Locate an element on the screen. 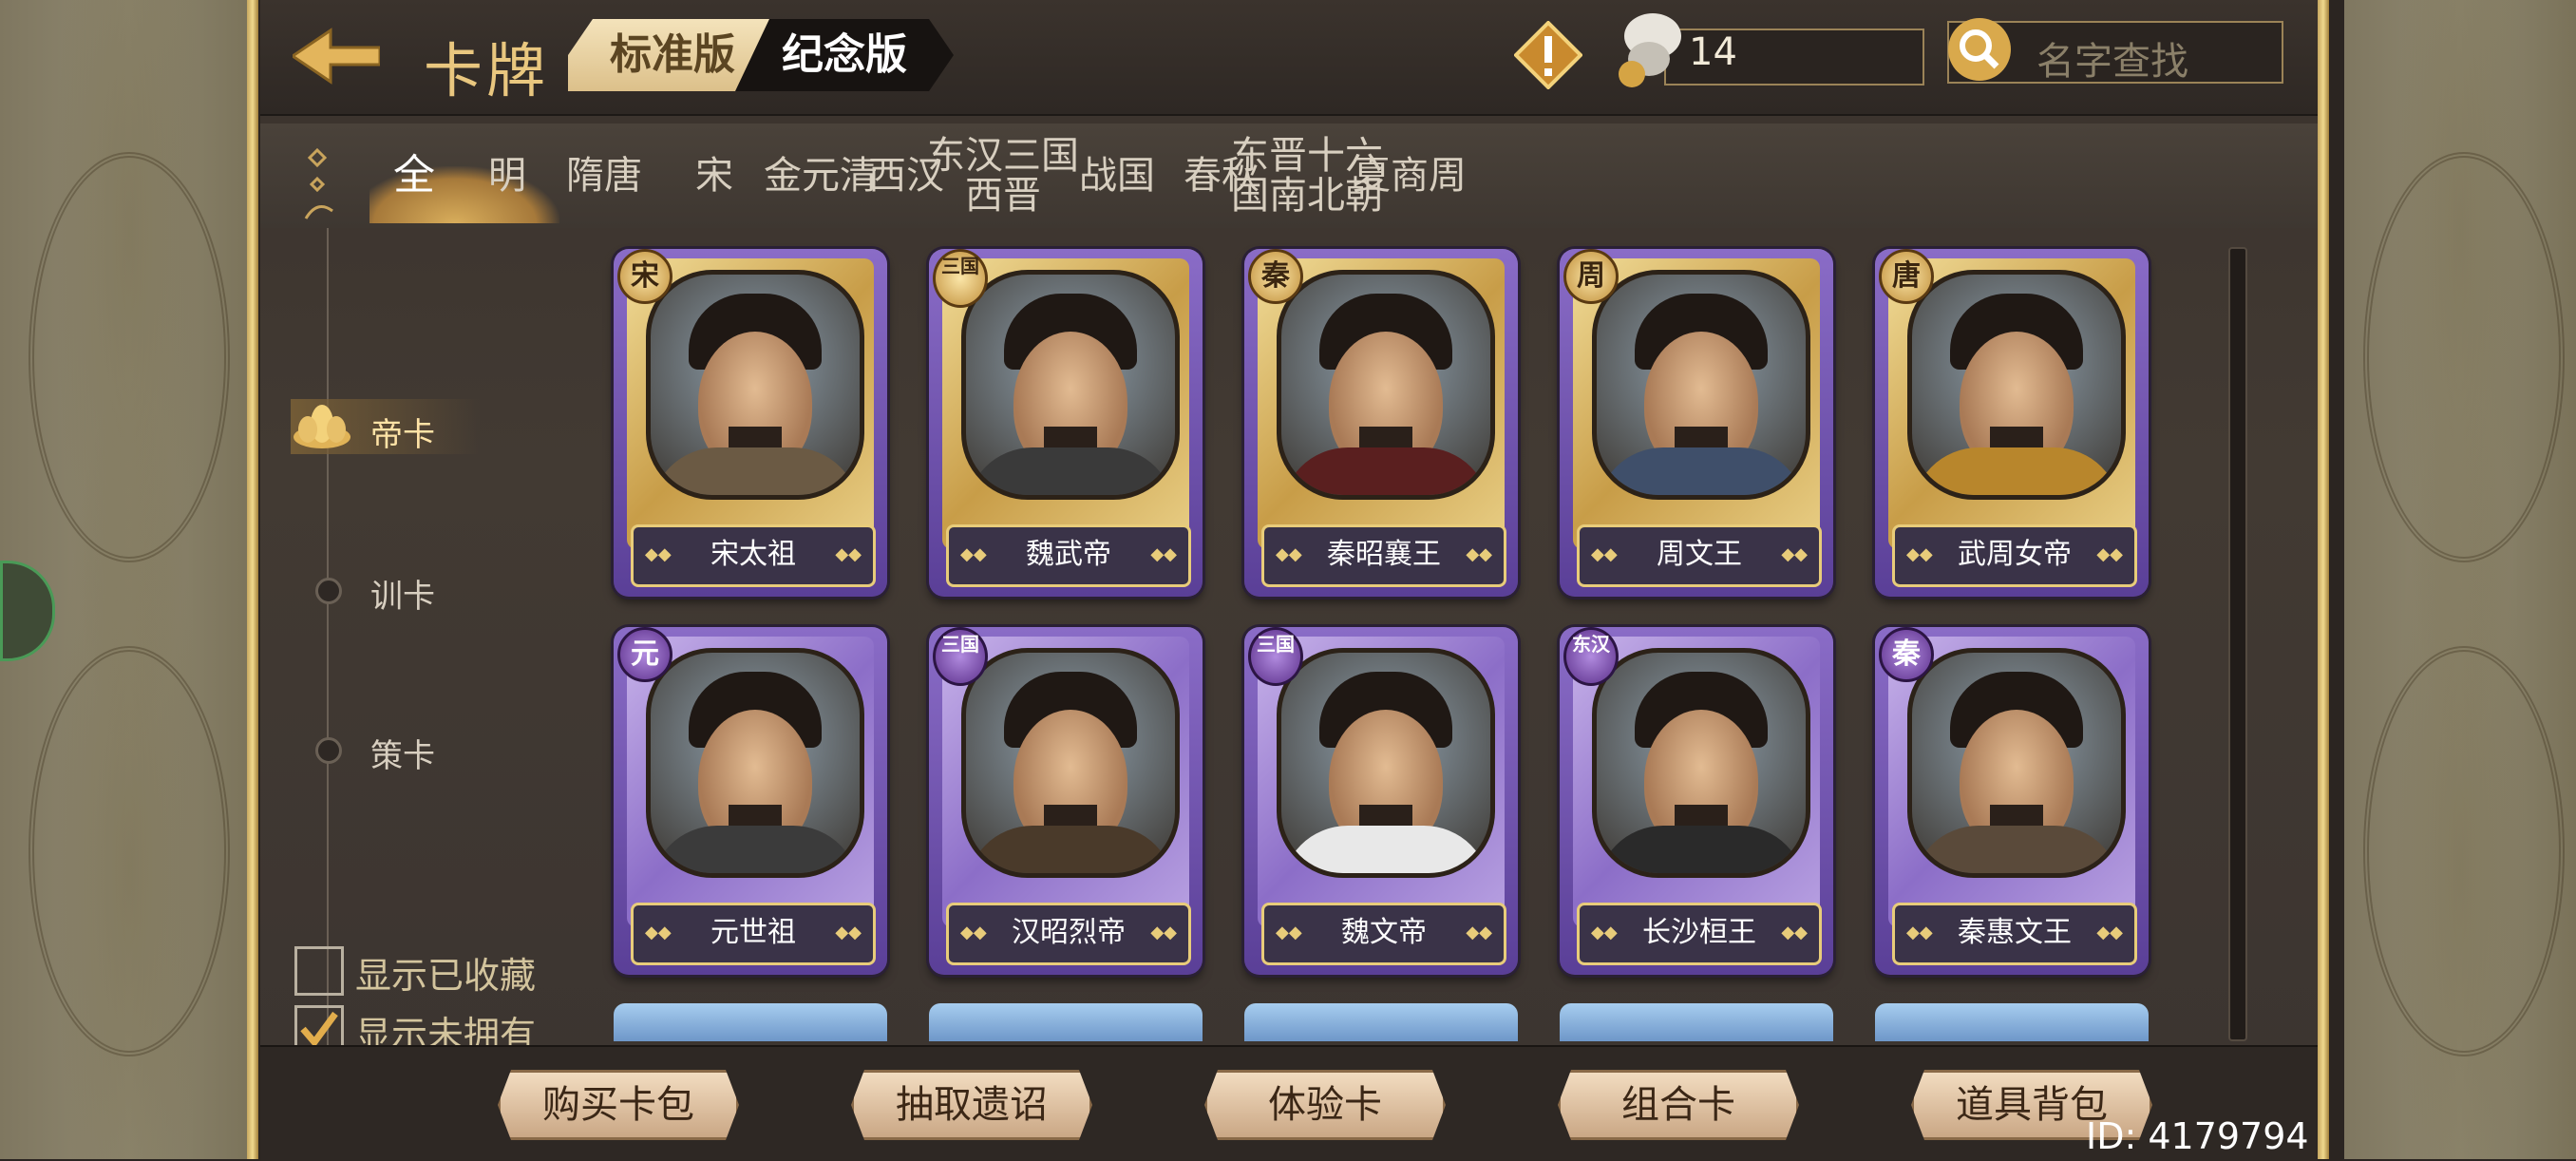 This screenshot has height=1161, width=2576. tab-era: 夏商周 is located at coordinates (1409, 176).